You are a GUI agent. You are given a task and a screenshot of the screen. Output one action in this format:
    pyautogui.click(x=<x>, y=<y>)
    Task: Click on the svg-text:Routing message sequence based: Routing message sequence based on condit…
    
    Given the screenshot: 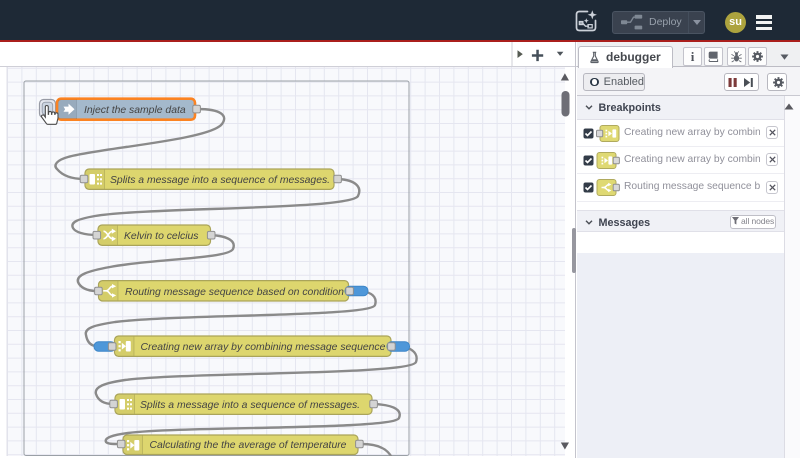 What is the action you would take?
    pyautogui.click(x=234, y=292)
    